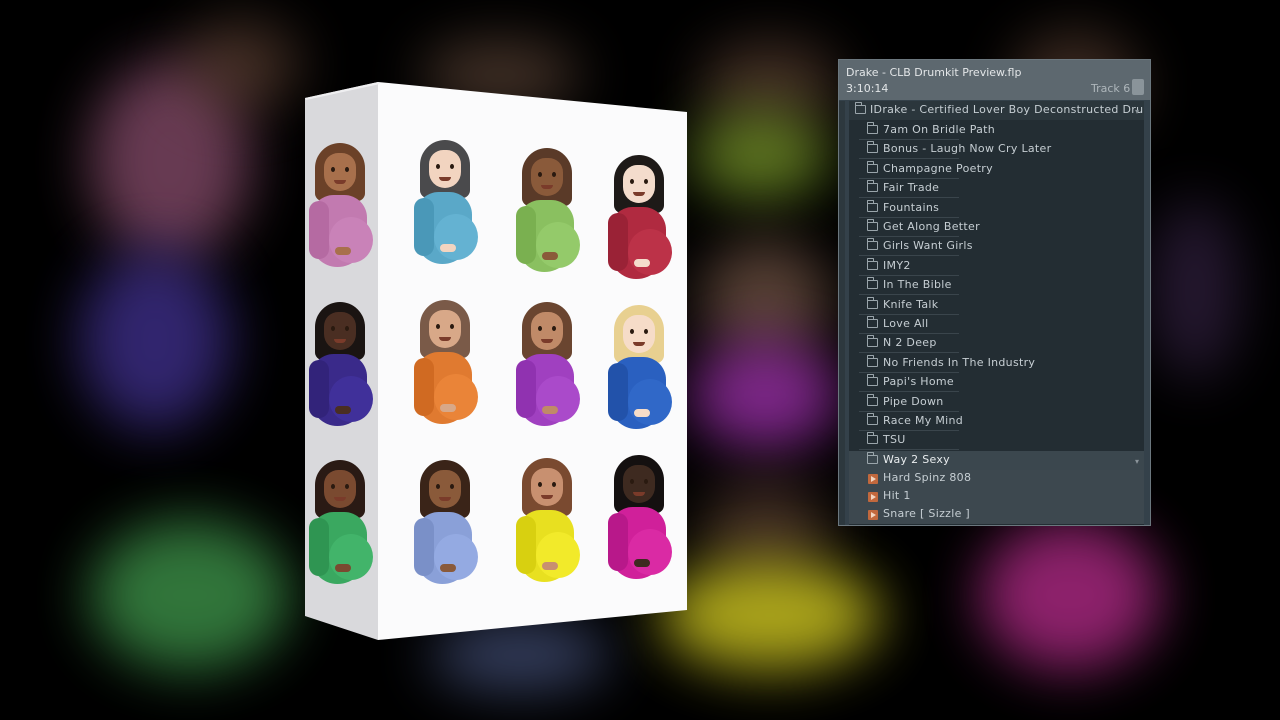  I want to click on folder-label: Pipe Down, so click(913, 401).